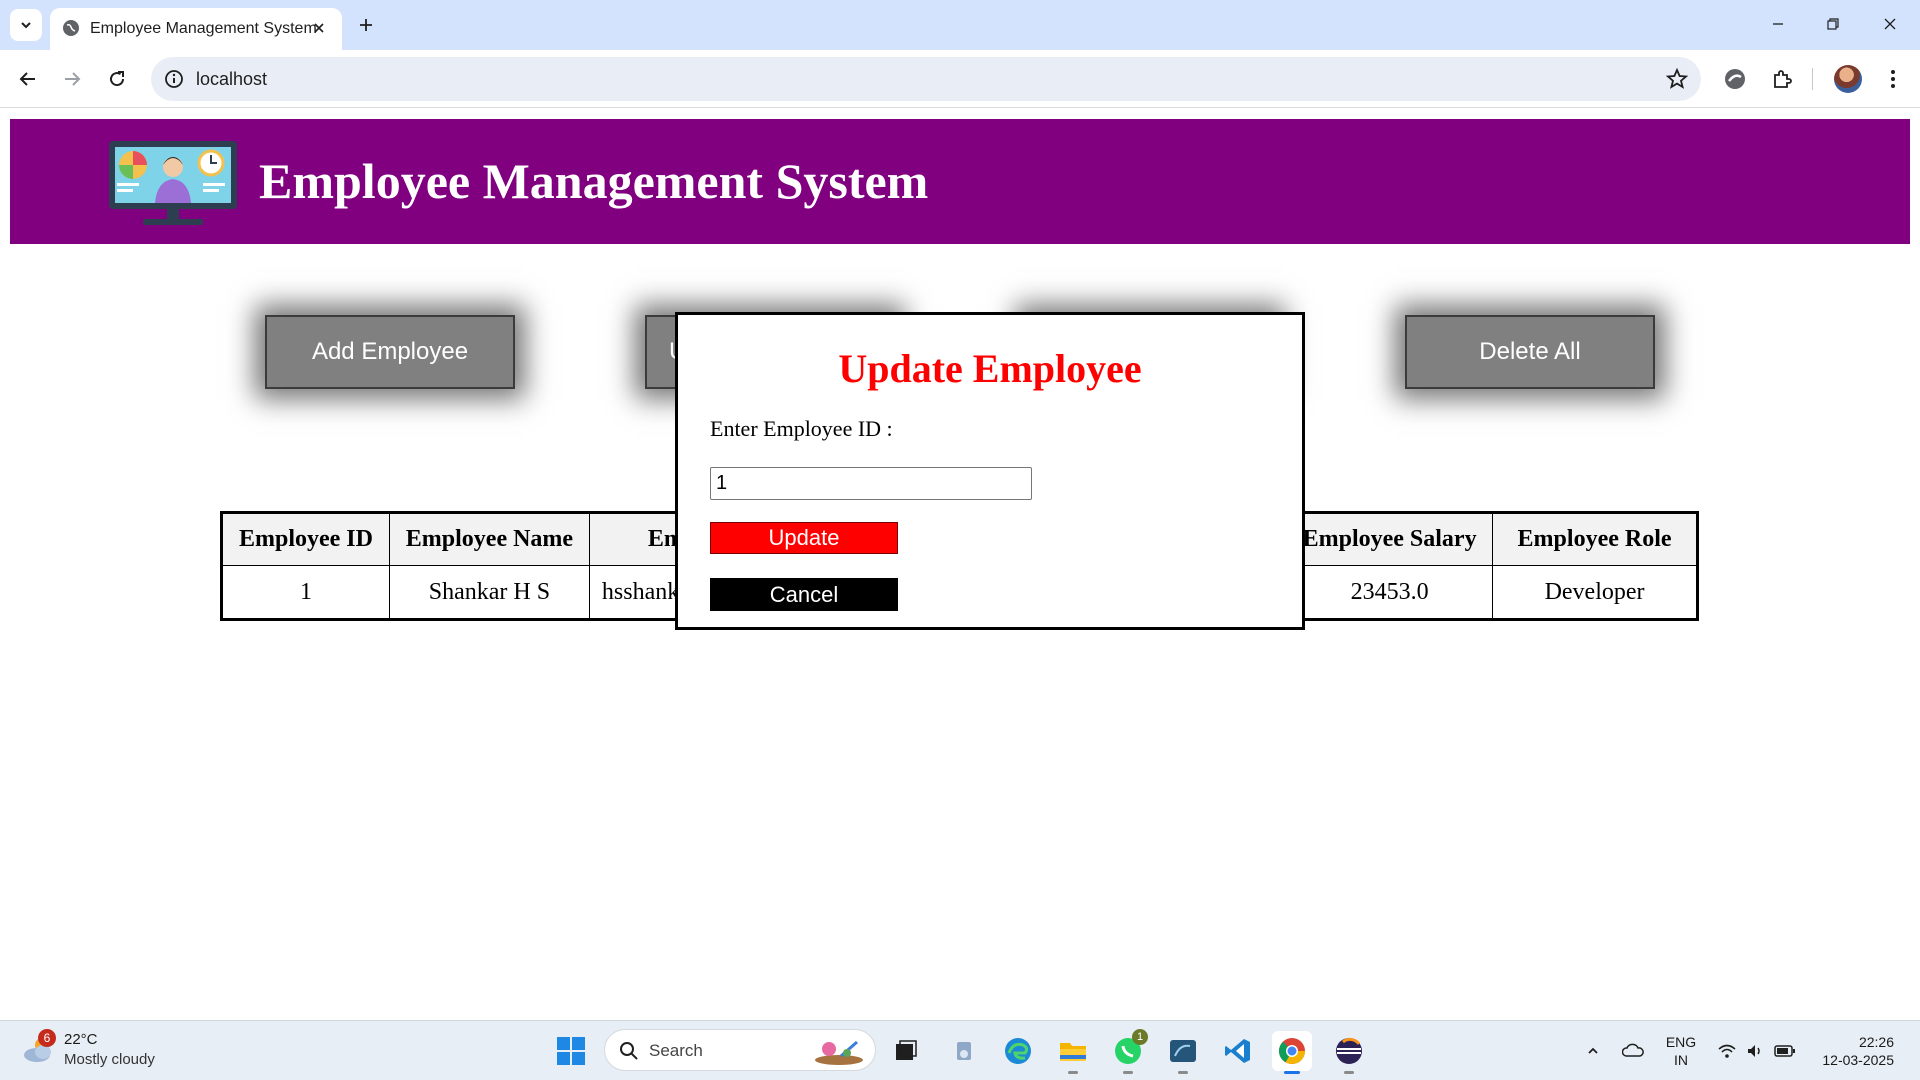 The image size is (1920, 1080). I want to click on more-vertical-icon, so click(1893, 79).